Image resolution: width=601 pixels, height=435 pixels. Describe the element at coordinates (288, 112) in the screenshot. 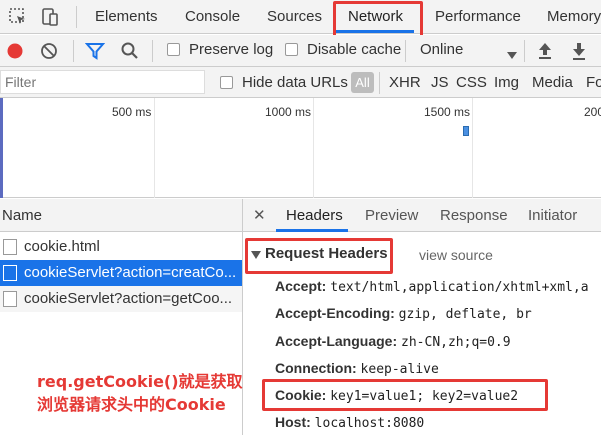

I see `timeline-label: 1000 ms` at that location.